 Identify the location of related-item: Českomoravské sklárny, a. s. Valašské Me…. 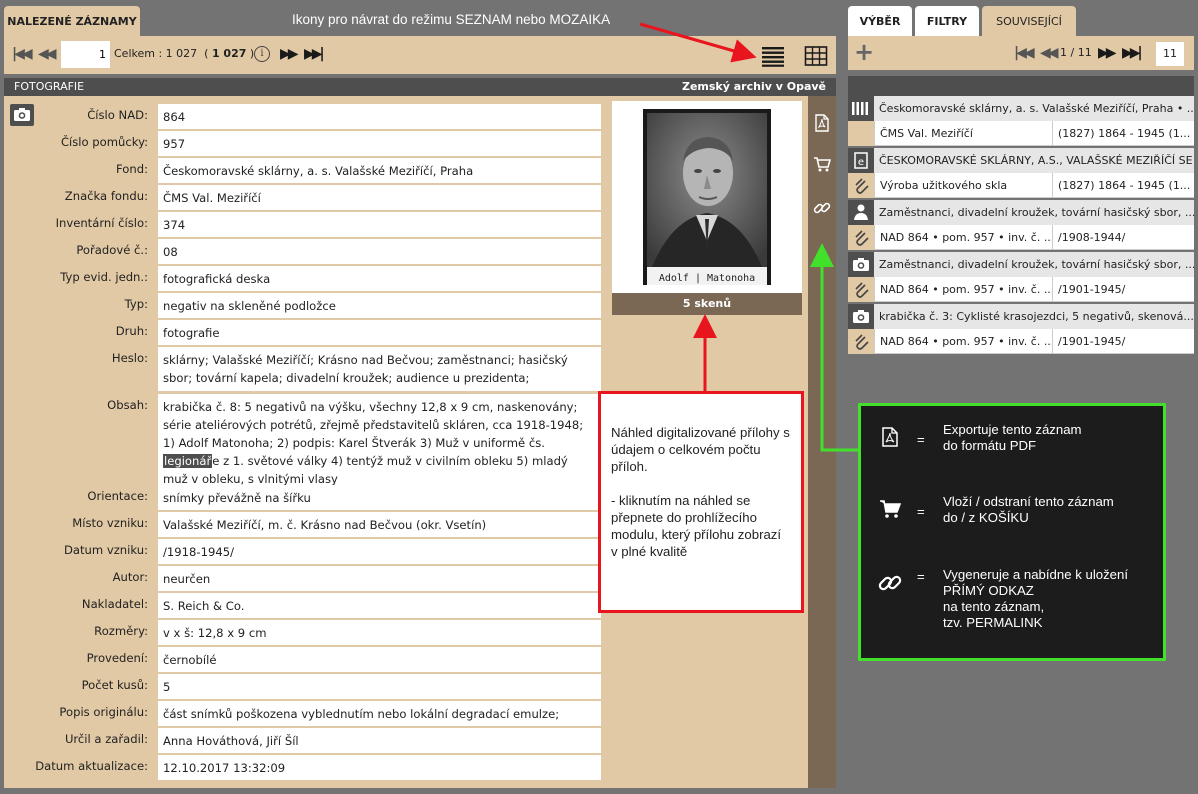
(1021, 108).